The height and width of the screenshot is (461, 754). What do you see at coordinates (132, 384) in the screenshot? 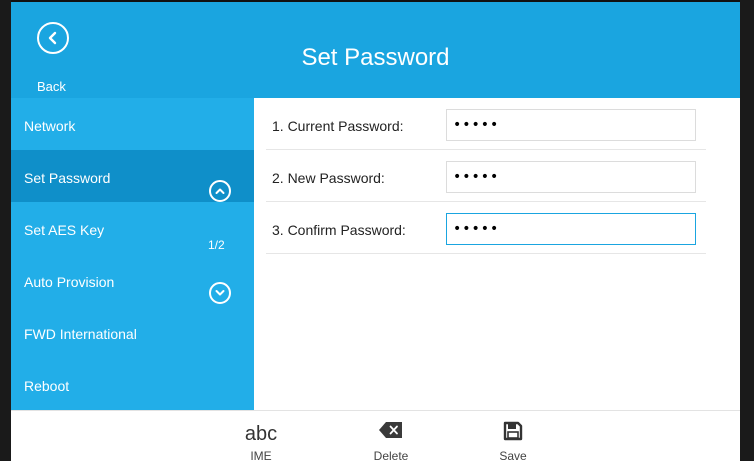
I see `sidebar-item-reboot: Reboot` at bounding box center [132, 384].